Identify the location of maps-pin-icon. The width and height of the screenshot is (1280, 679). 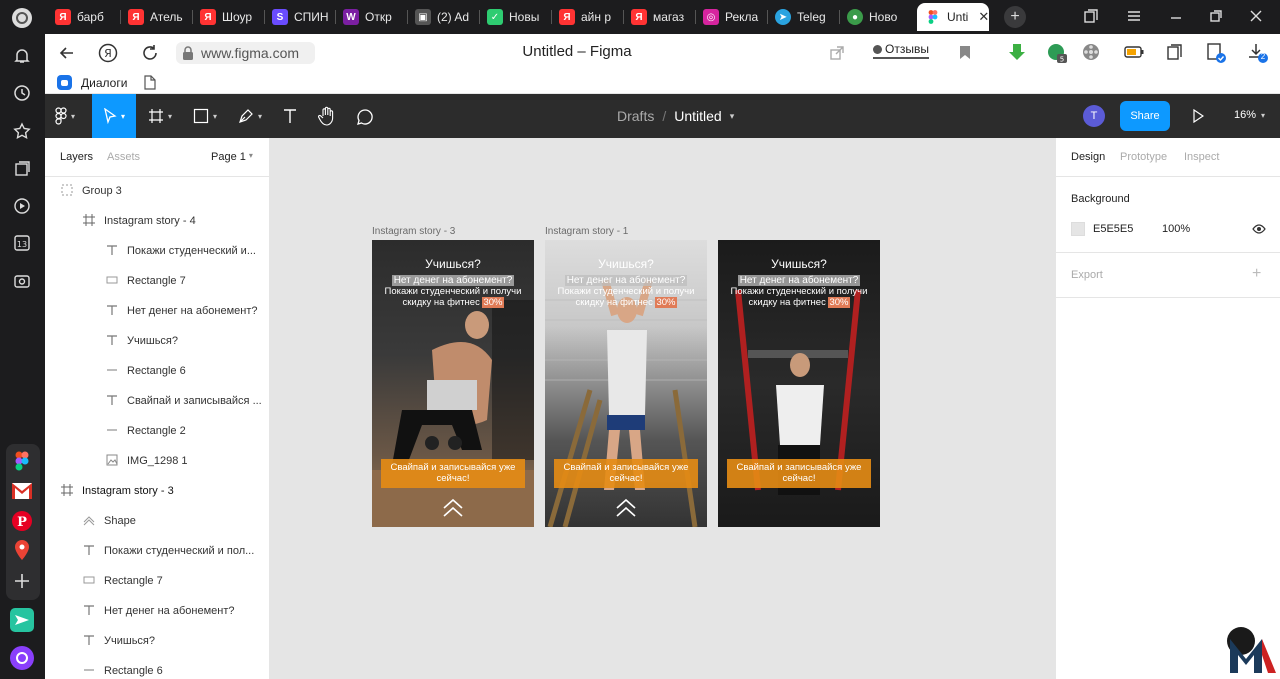
(22, 550).